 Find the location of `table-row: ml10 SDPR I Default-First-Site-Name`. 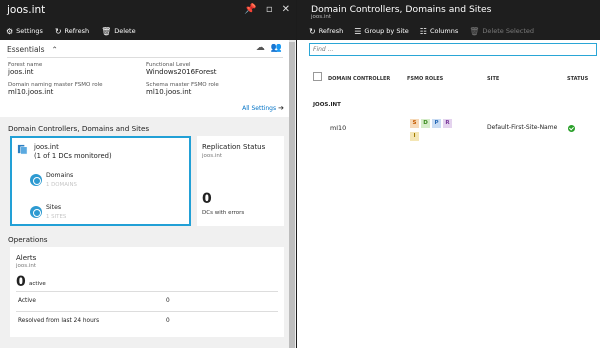

table-row: ml10 SDPR I Default-First-Site-Name is located at coordinates (448, 134).